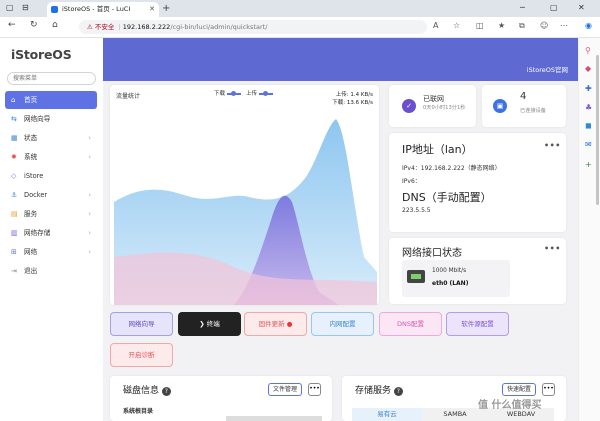  I want to click on uptime-text: 0天0小时13分1秒, so click(444, 108).